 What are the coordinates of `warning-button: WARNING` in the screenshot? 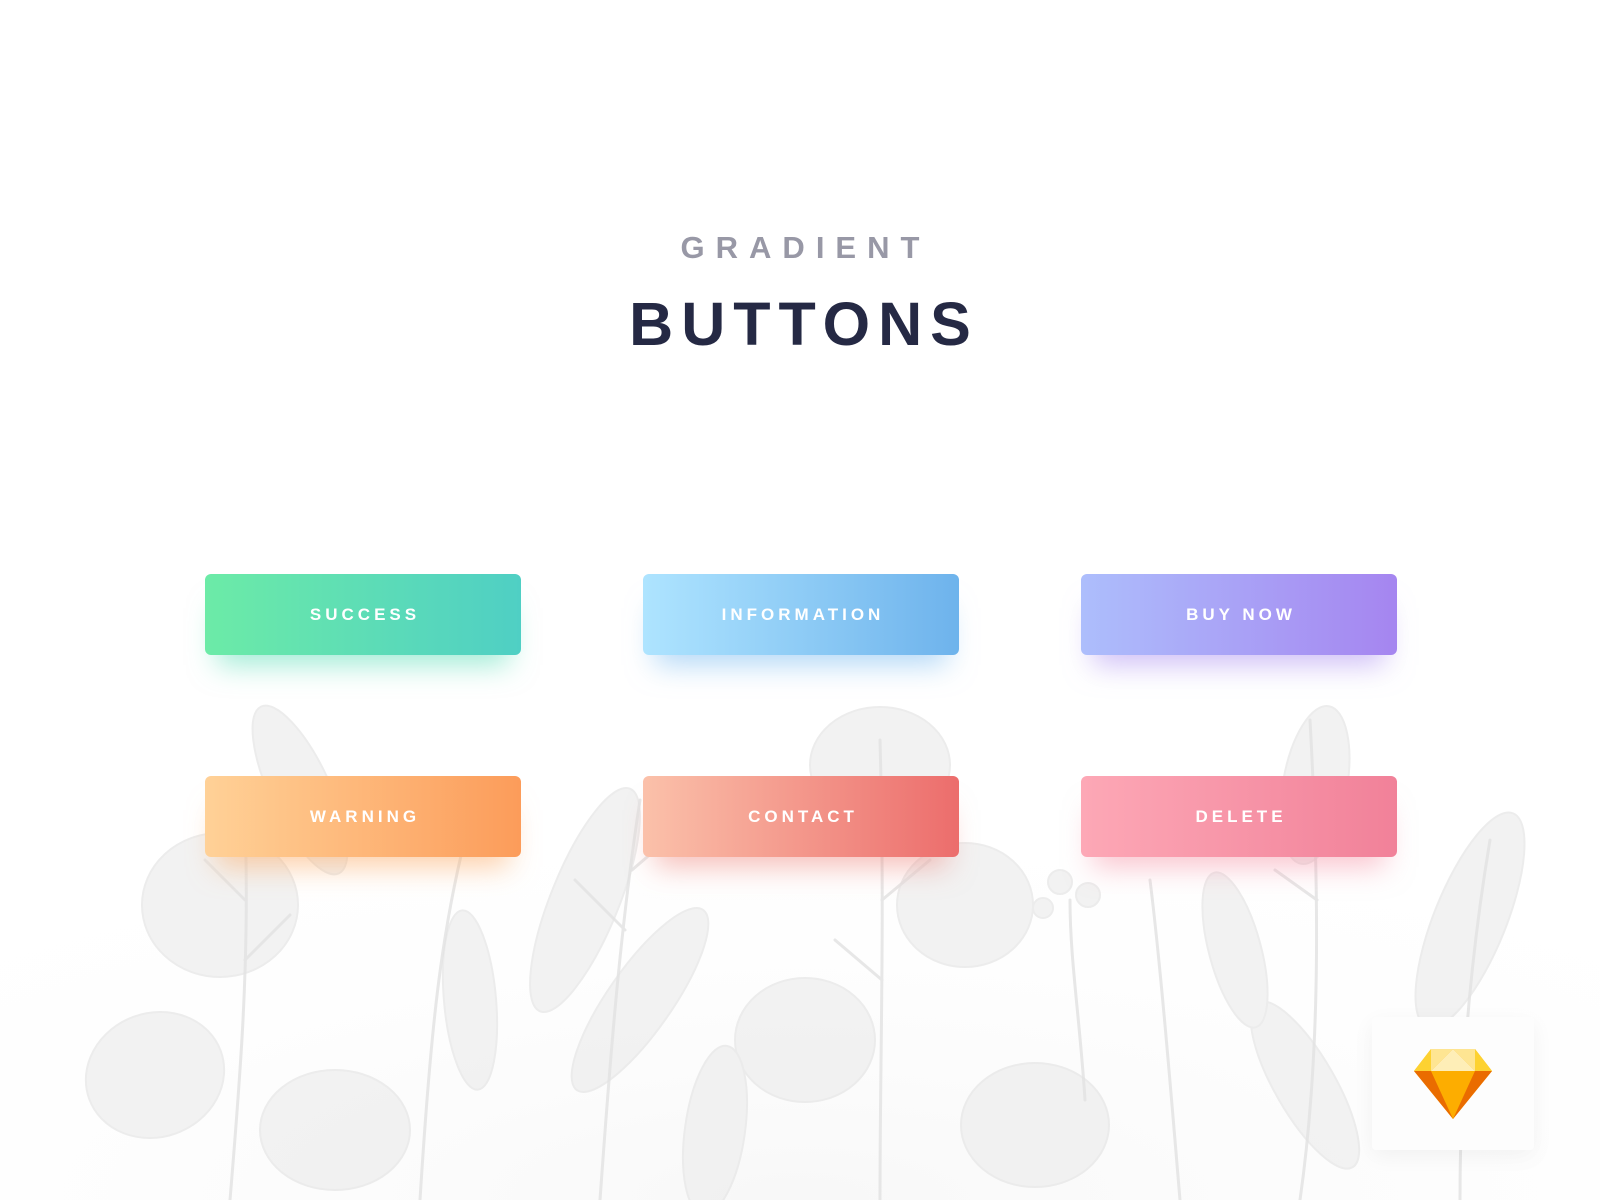 It's located at (363, 816).